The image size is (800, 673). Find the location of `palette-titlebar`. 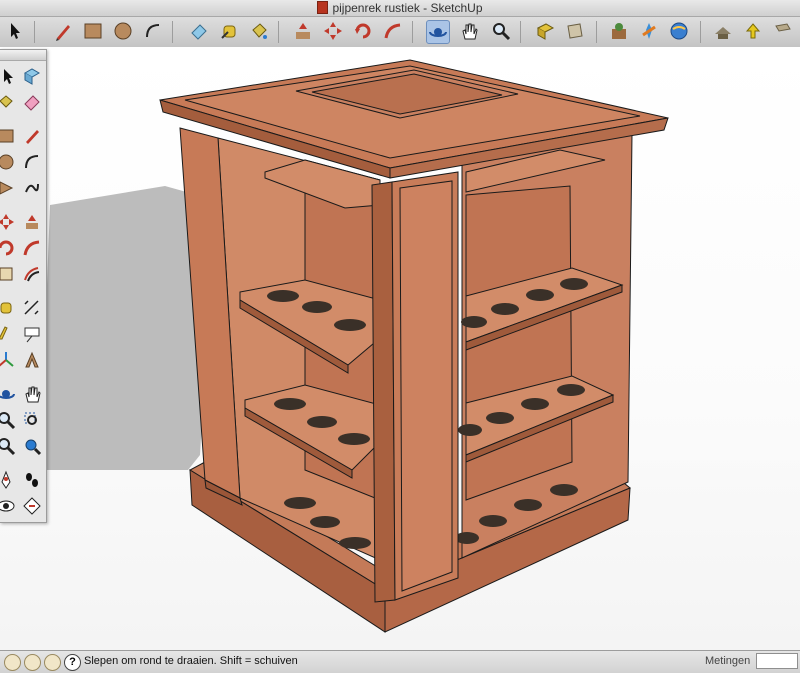

palette-titlebar is located at coordinates (23, 55).